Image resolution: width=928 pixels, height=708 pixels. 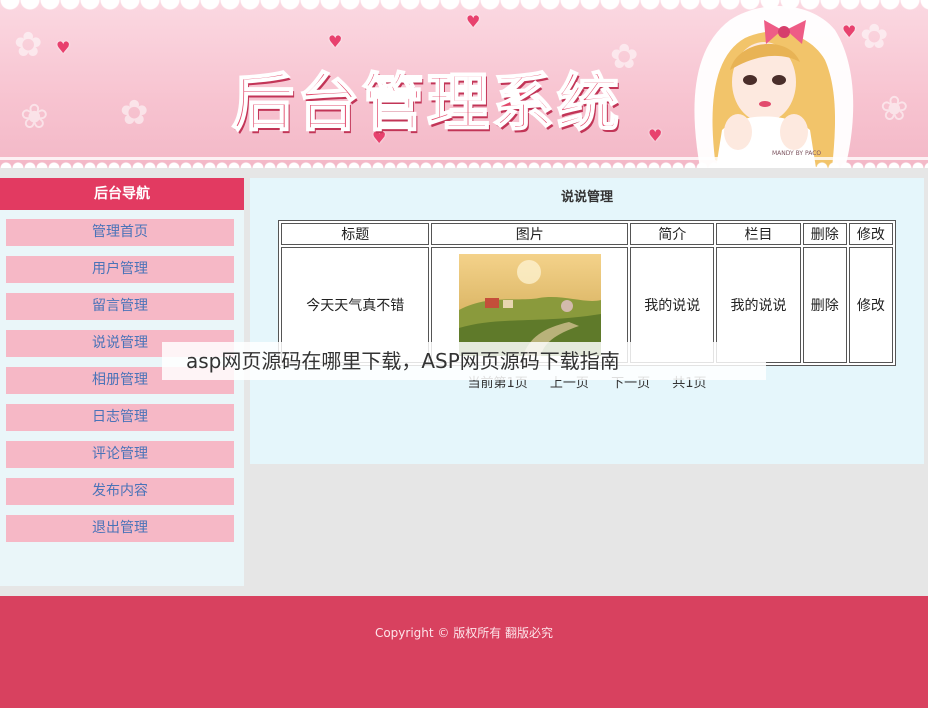 What do you see at coordinates (464, 633) in the screenshot?
I see `copyright-text: Copyright © 版权所有 翻版必究` at bounding box center [464, 633].